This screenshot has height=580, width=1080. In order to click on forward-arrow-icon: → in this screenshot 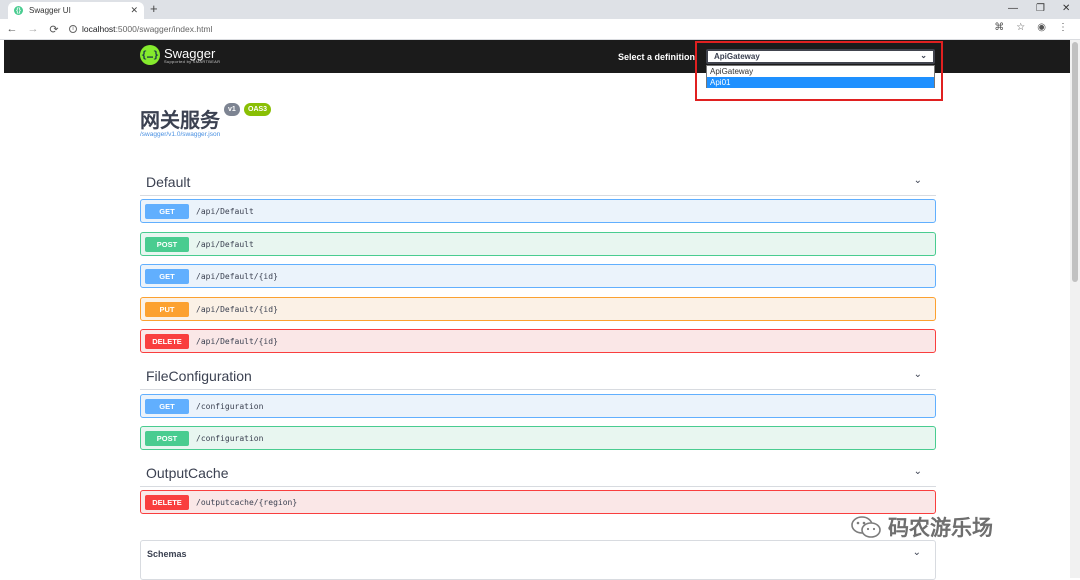, I will do `click(33, 29)`.